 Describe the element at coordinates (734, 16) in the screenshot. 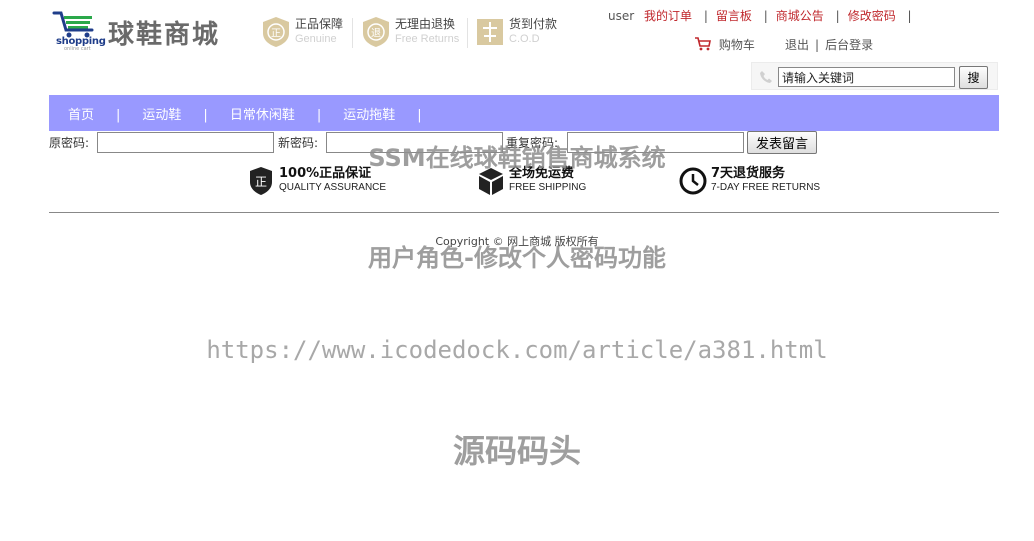

I see `guestbook-link: 留言板` at that location.